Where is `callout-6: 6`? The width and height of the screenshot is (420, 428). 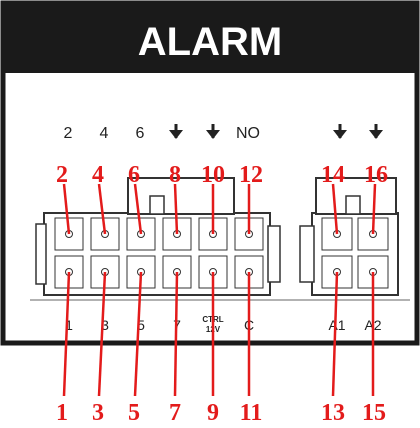 callout-6: 6 is located at coordinates (134, 175).